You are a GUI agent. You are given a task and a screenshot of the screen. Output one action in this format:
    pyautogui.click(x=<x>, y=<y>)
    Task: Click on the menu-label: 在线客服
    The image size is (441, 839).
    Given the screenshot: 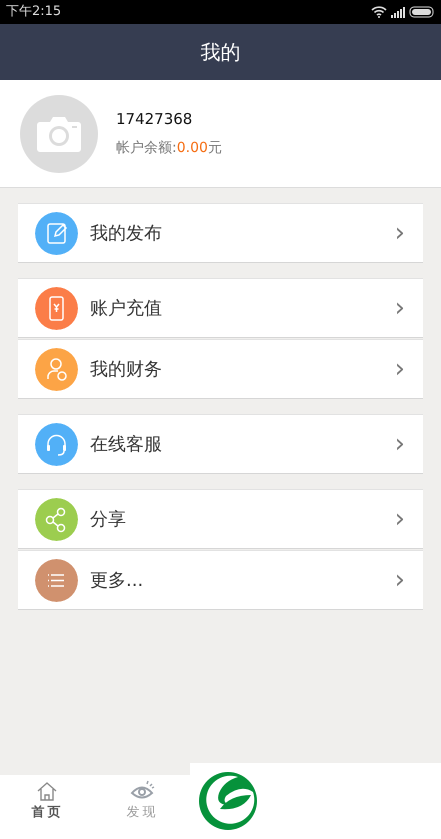 What is the action you would take?
    pyautogui.click(x=126, y=444)
    